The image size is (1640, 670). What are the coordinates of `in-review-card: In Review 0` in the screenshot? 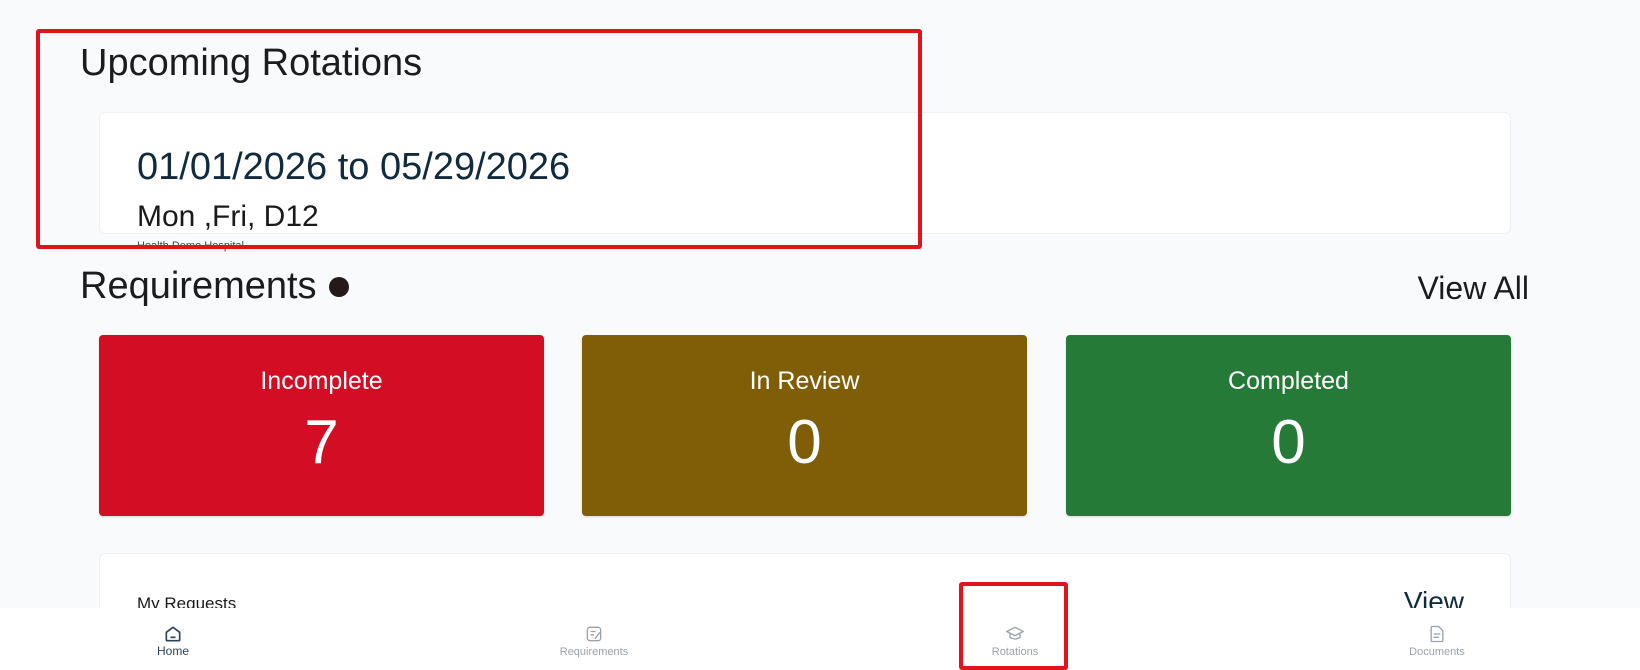 It's located at (804, 425).